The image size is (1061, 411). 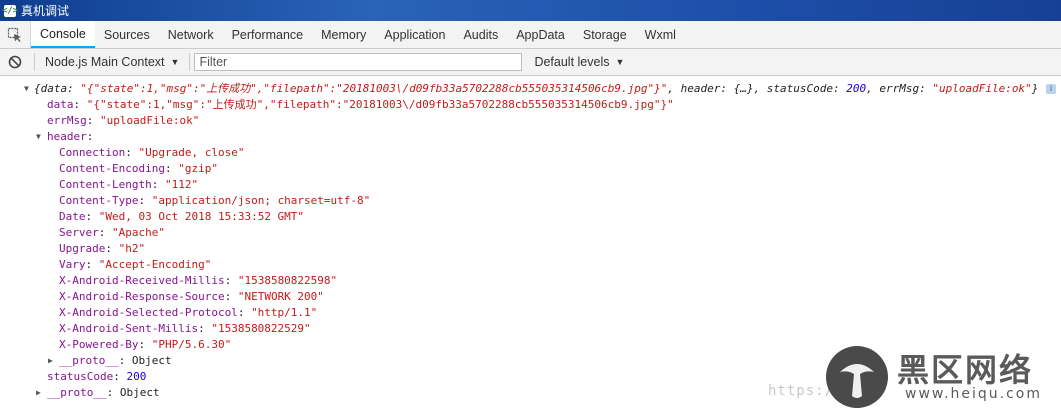 What do you see at coordinates (63, 34) in the screenshot?
I see `tab-console: Console` at bounding box center [63, 34].